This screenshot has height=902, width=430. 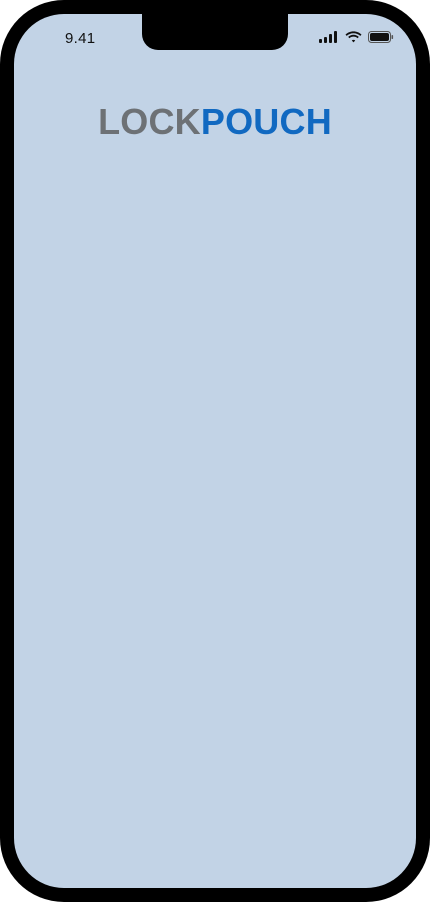 What do you see at coordinates (328, 37) in the screenshot?
I see `signal-icon` at bounding box center [328, 37].